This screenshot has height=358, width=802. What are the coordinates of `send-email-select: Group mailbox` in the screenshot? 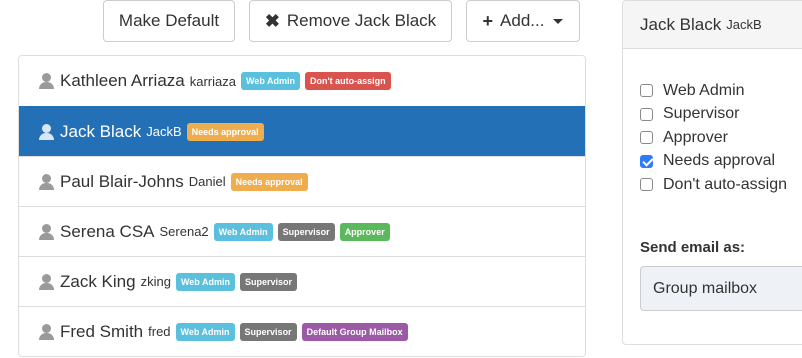 It's located at (721, 288).